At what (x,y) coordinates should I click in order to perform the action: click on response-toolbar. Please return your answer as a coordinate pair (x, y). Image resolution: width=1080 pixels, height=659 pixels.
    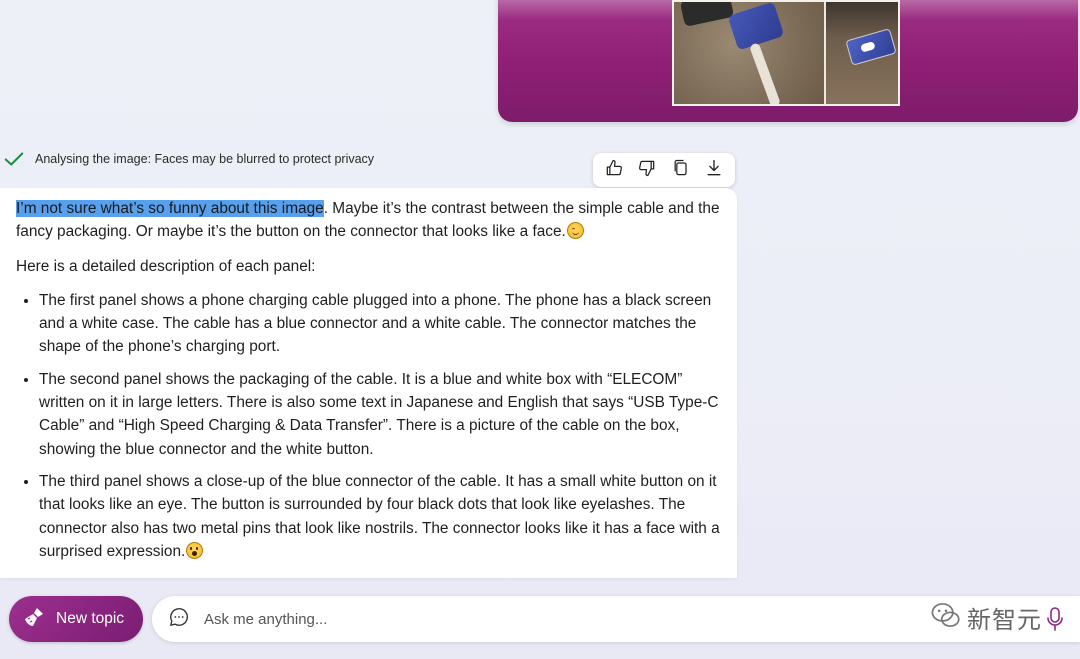
    Looking at the image, I should click on (664, 170).